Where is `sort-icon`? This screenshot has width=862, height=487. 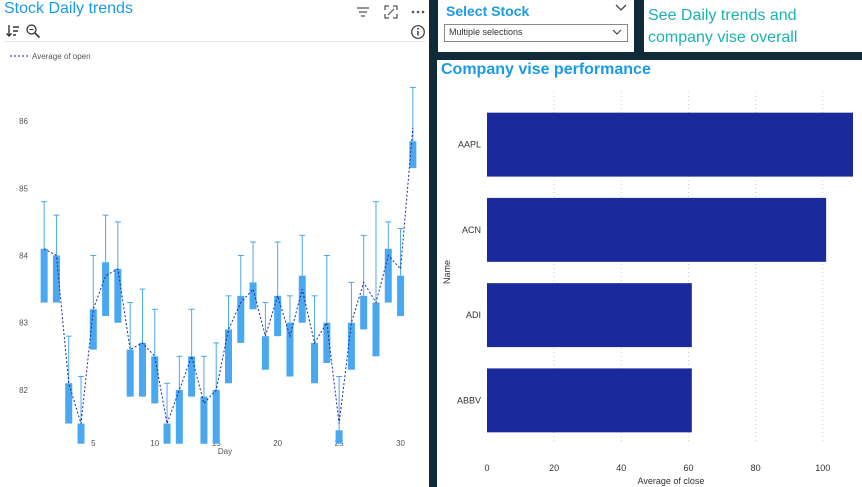
sort-icon is located at coordinates (13, 31).